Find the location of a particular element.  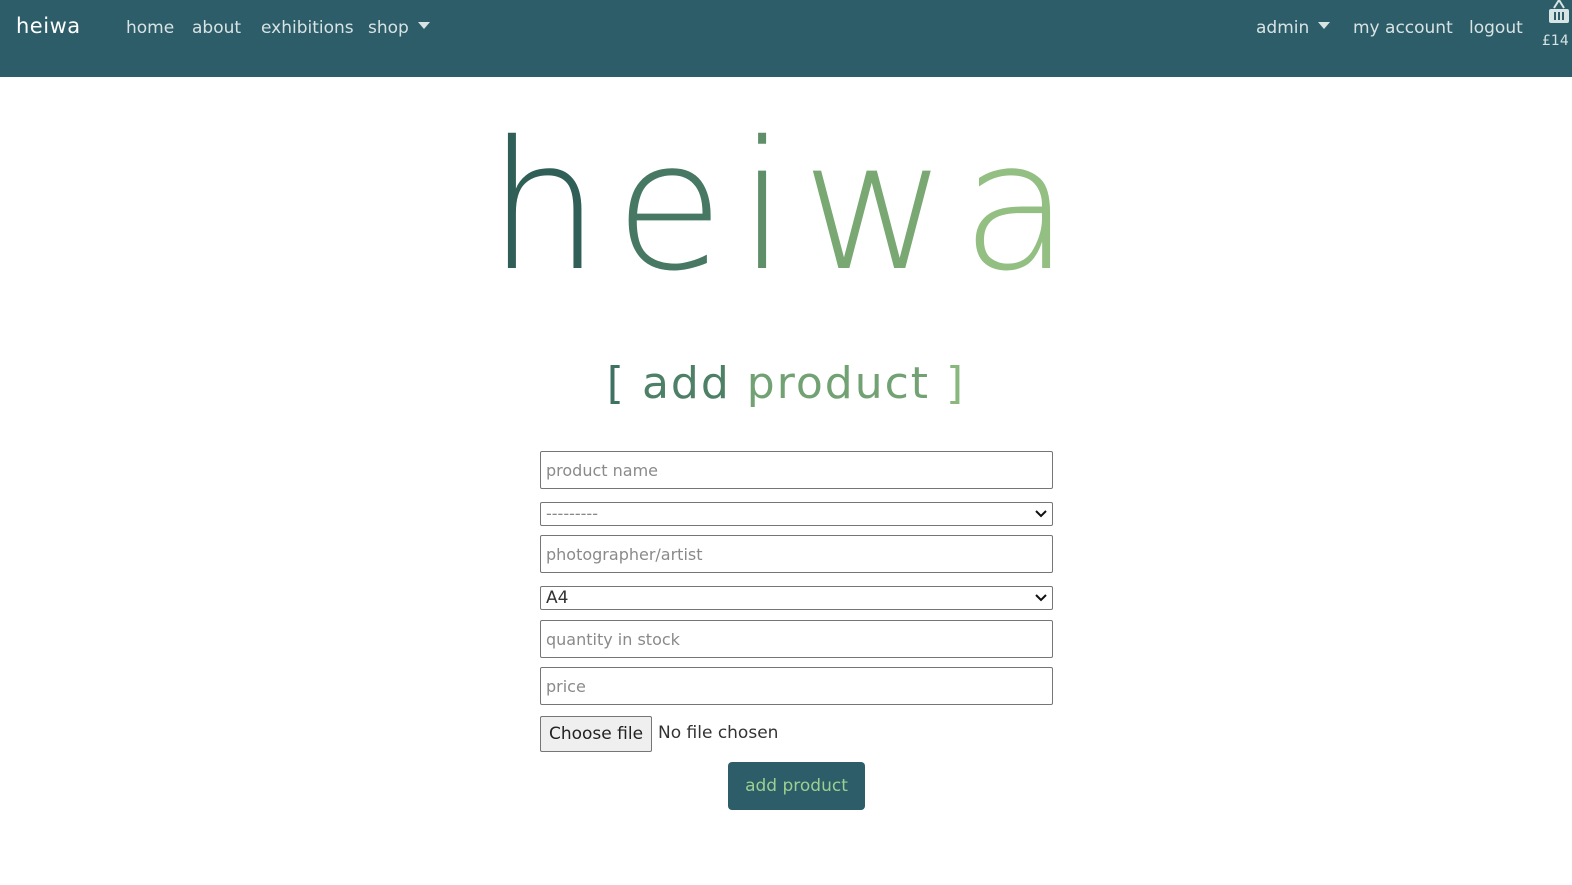

nav-about: about is located at coordinates (216, 28).